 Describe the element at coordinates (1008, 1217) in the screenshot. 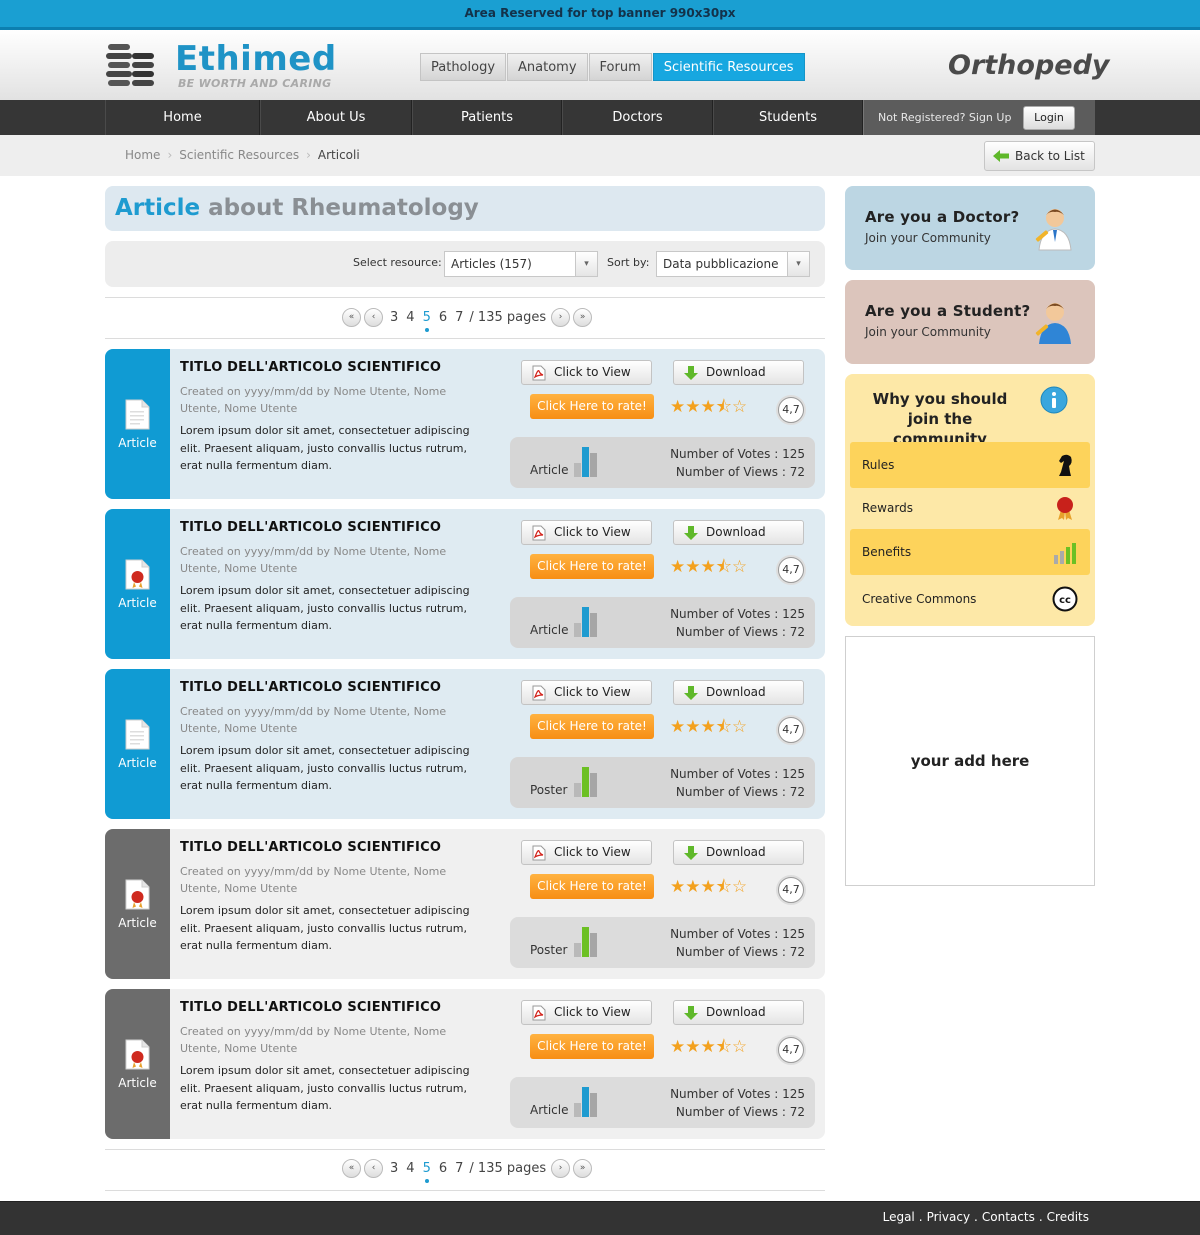

I see `footer-link-contacts: Contacts` at that location.